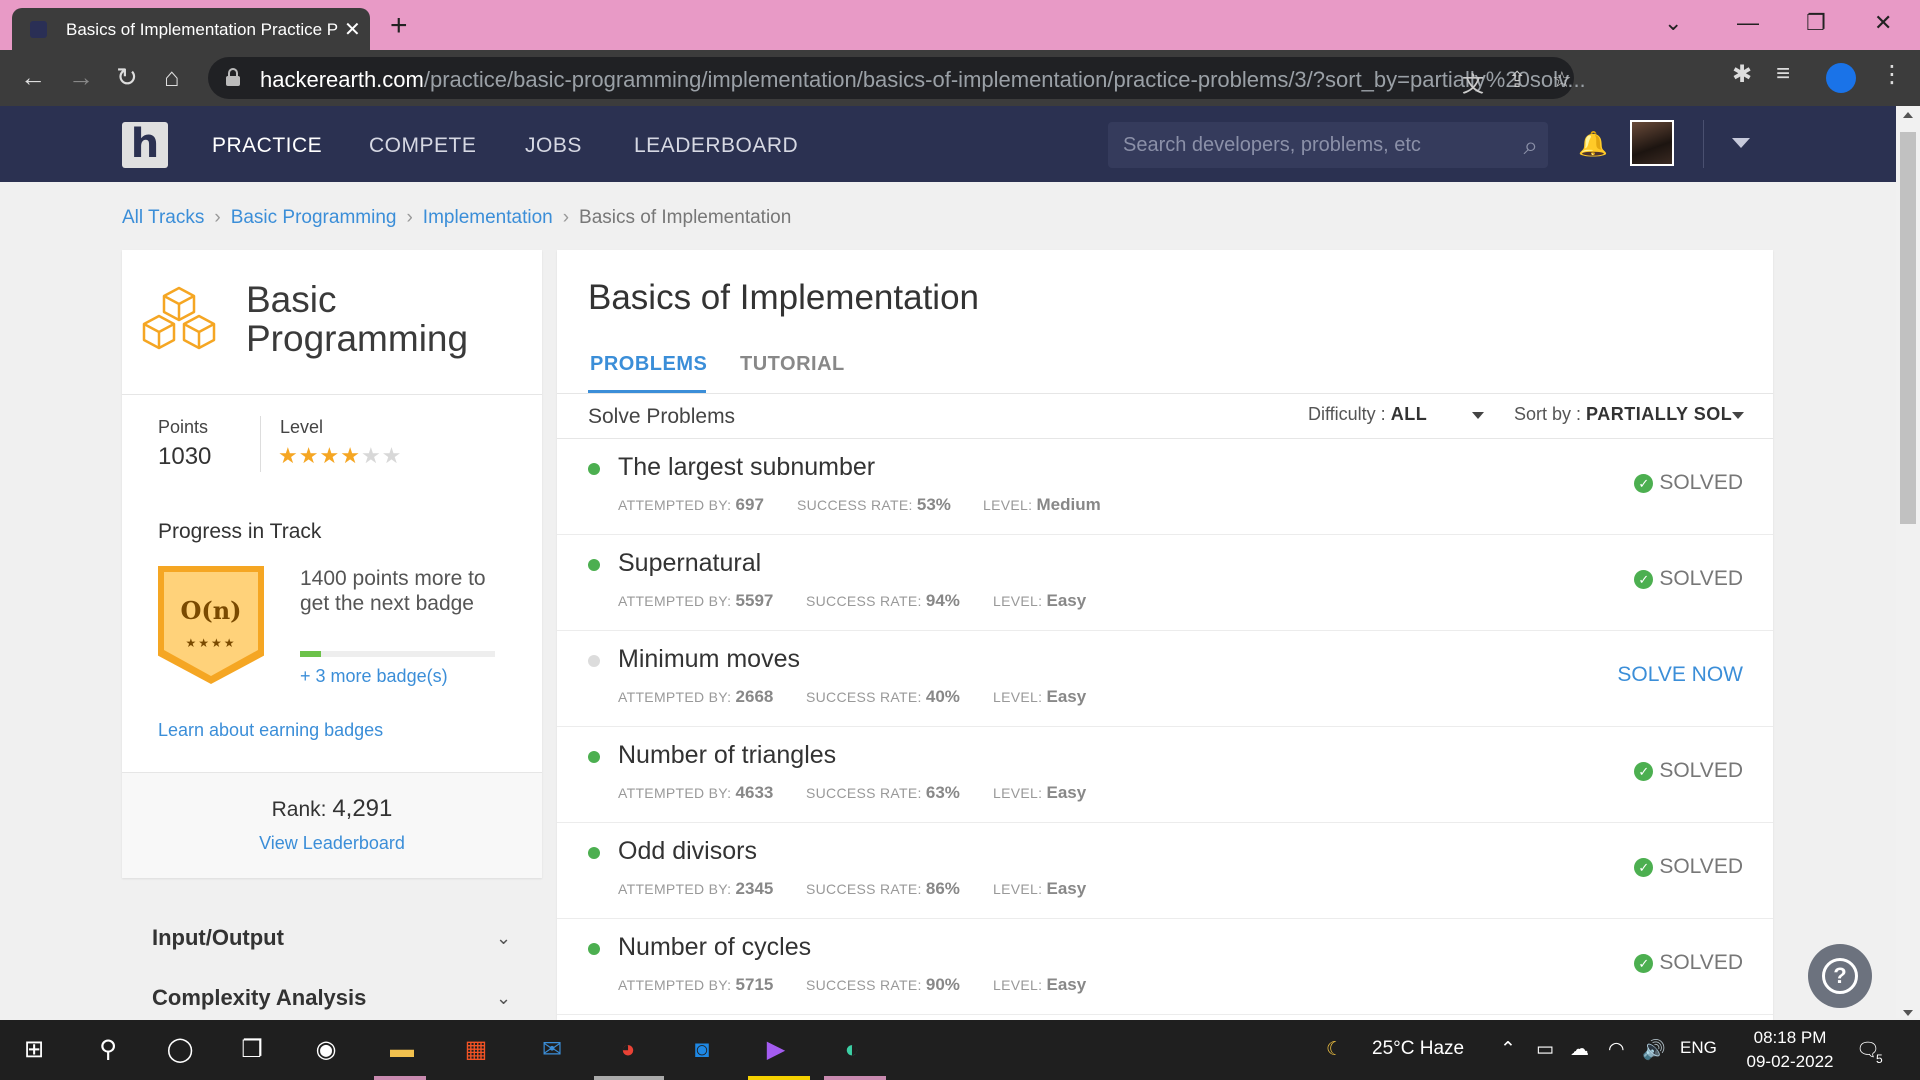 This screenshot has width=1920, height=1080. Describe the element at coordinates (1562, 80) in the screenshot. I see `bookmark-star-icon: ☆` at that location.